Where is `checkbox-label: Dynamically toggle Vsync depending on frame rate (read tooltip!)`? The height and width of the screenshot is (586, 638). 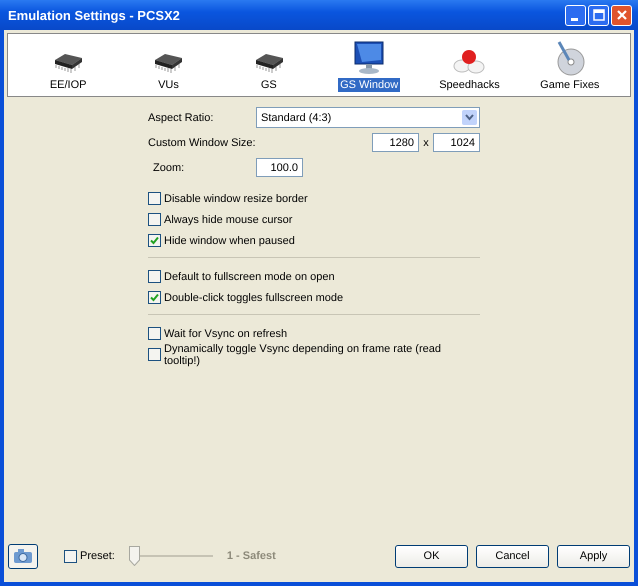
checkbox-label: Dynamically toggle Vsync depending on frame rate (read tooltip!) is located at coordinates (303, 354).